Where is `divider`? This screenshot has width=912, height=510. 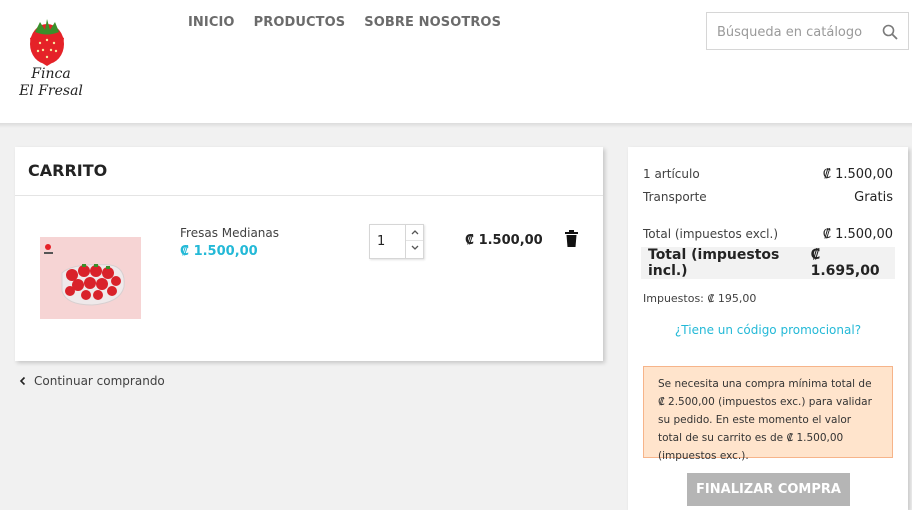
divider is located at coordinates (309, 195).